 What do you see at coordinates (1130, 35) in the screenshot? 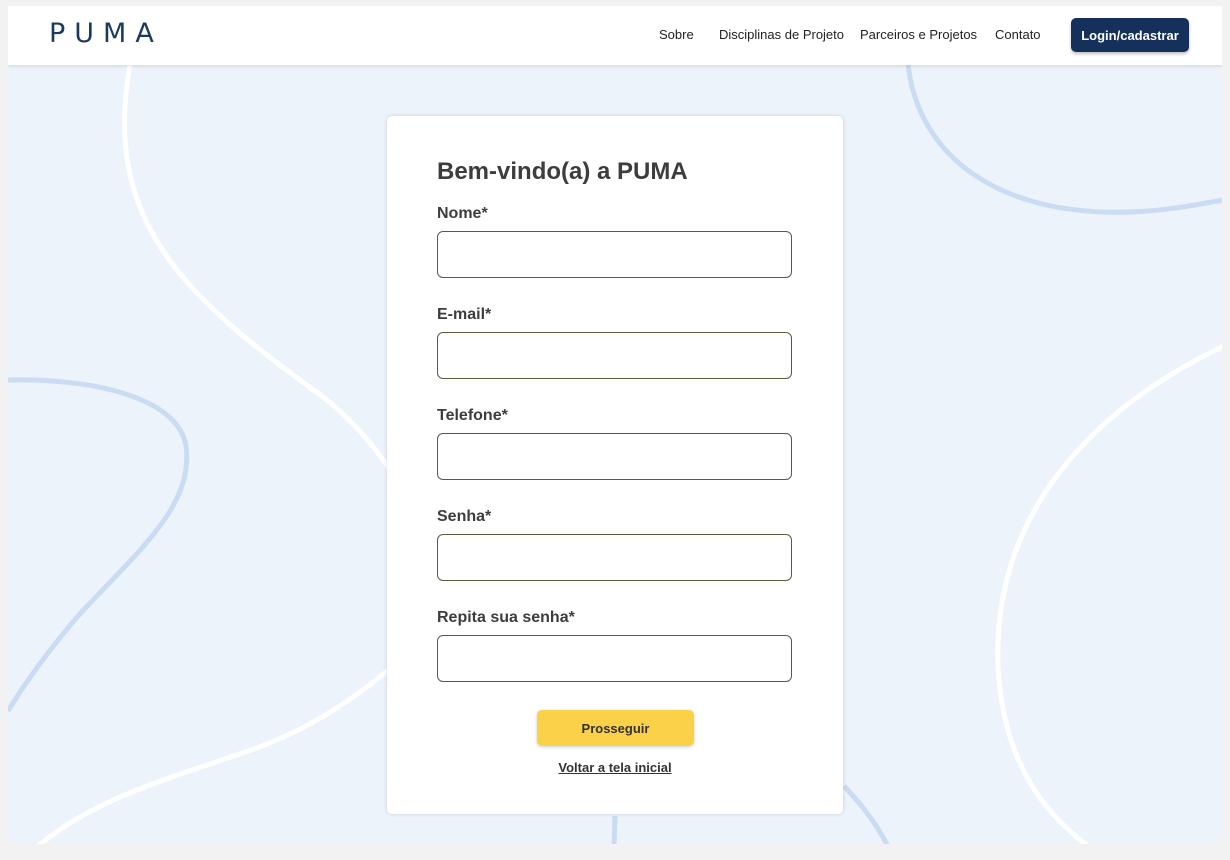
I see `login-register-button: Login/cadastrar` at bounding box center [1130, 35].